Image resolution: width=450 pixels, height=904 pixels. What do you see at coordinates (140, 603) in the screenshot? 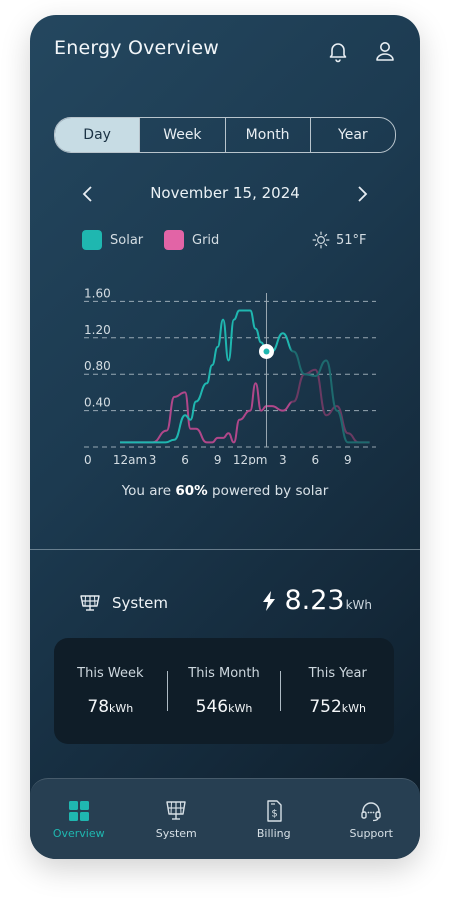
I see `system-label: System` at bounding box center [140, 603].